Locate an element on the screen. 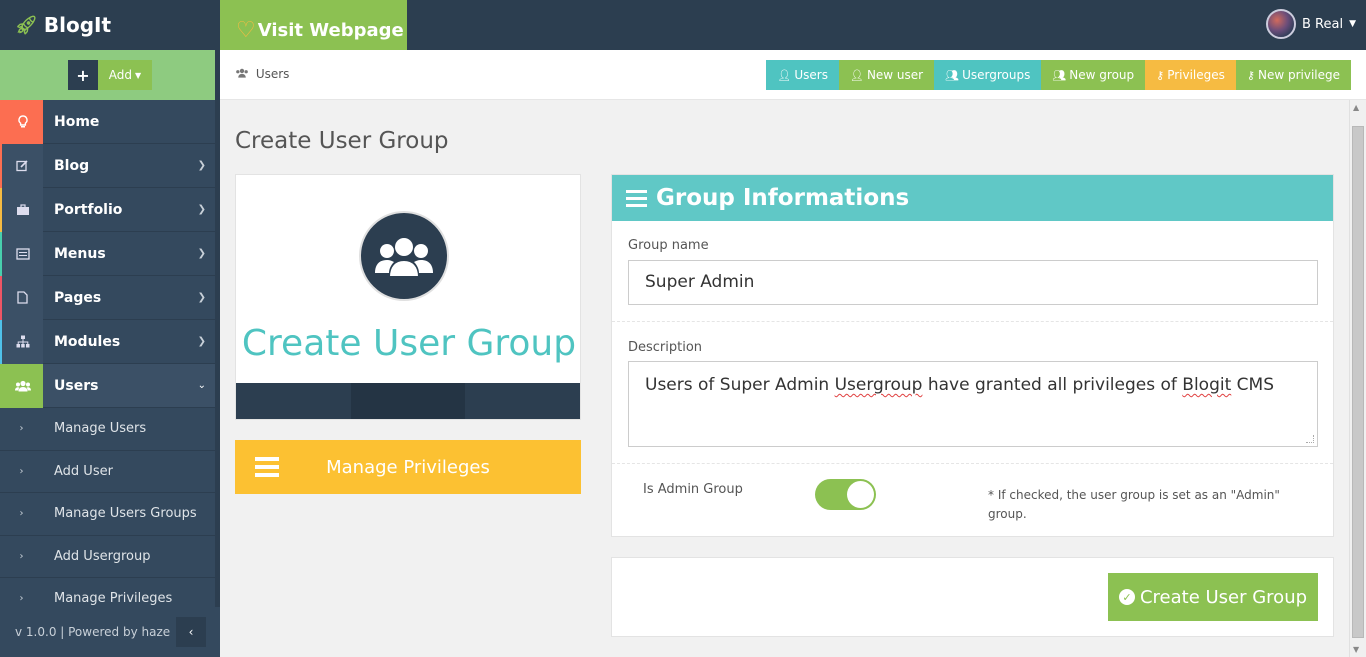 This screenshot has width=1366, height=657. sidebar-scroll-edge is located at coordinates (217, 328).